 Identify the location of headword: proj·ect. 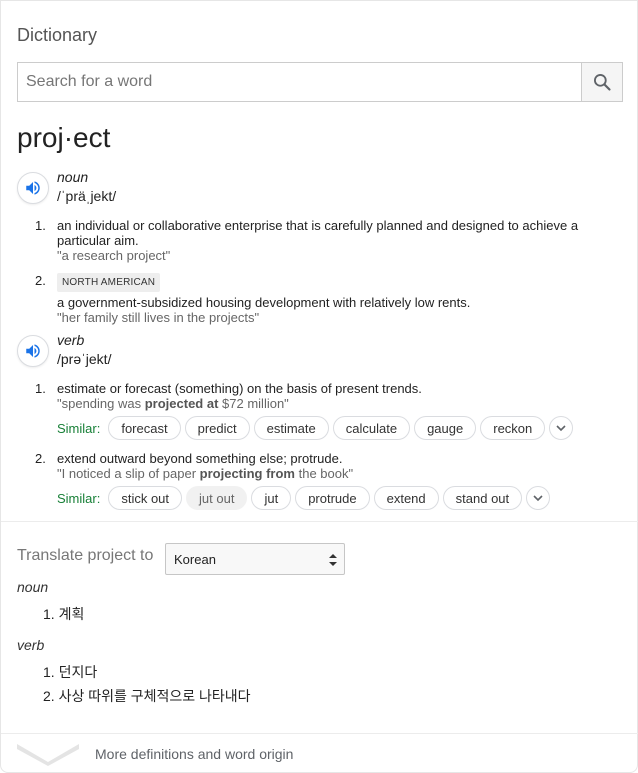
(64, 137).